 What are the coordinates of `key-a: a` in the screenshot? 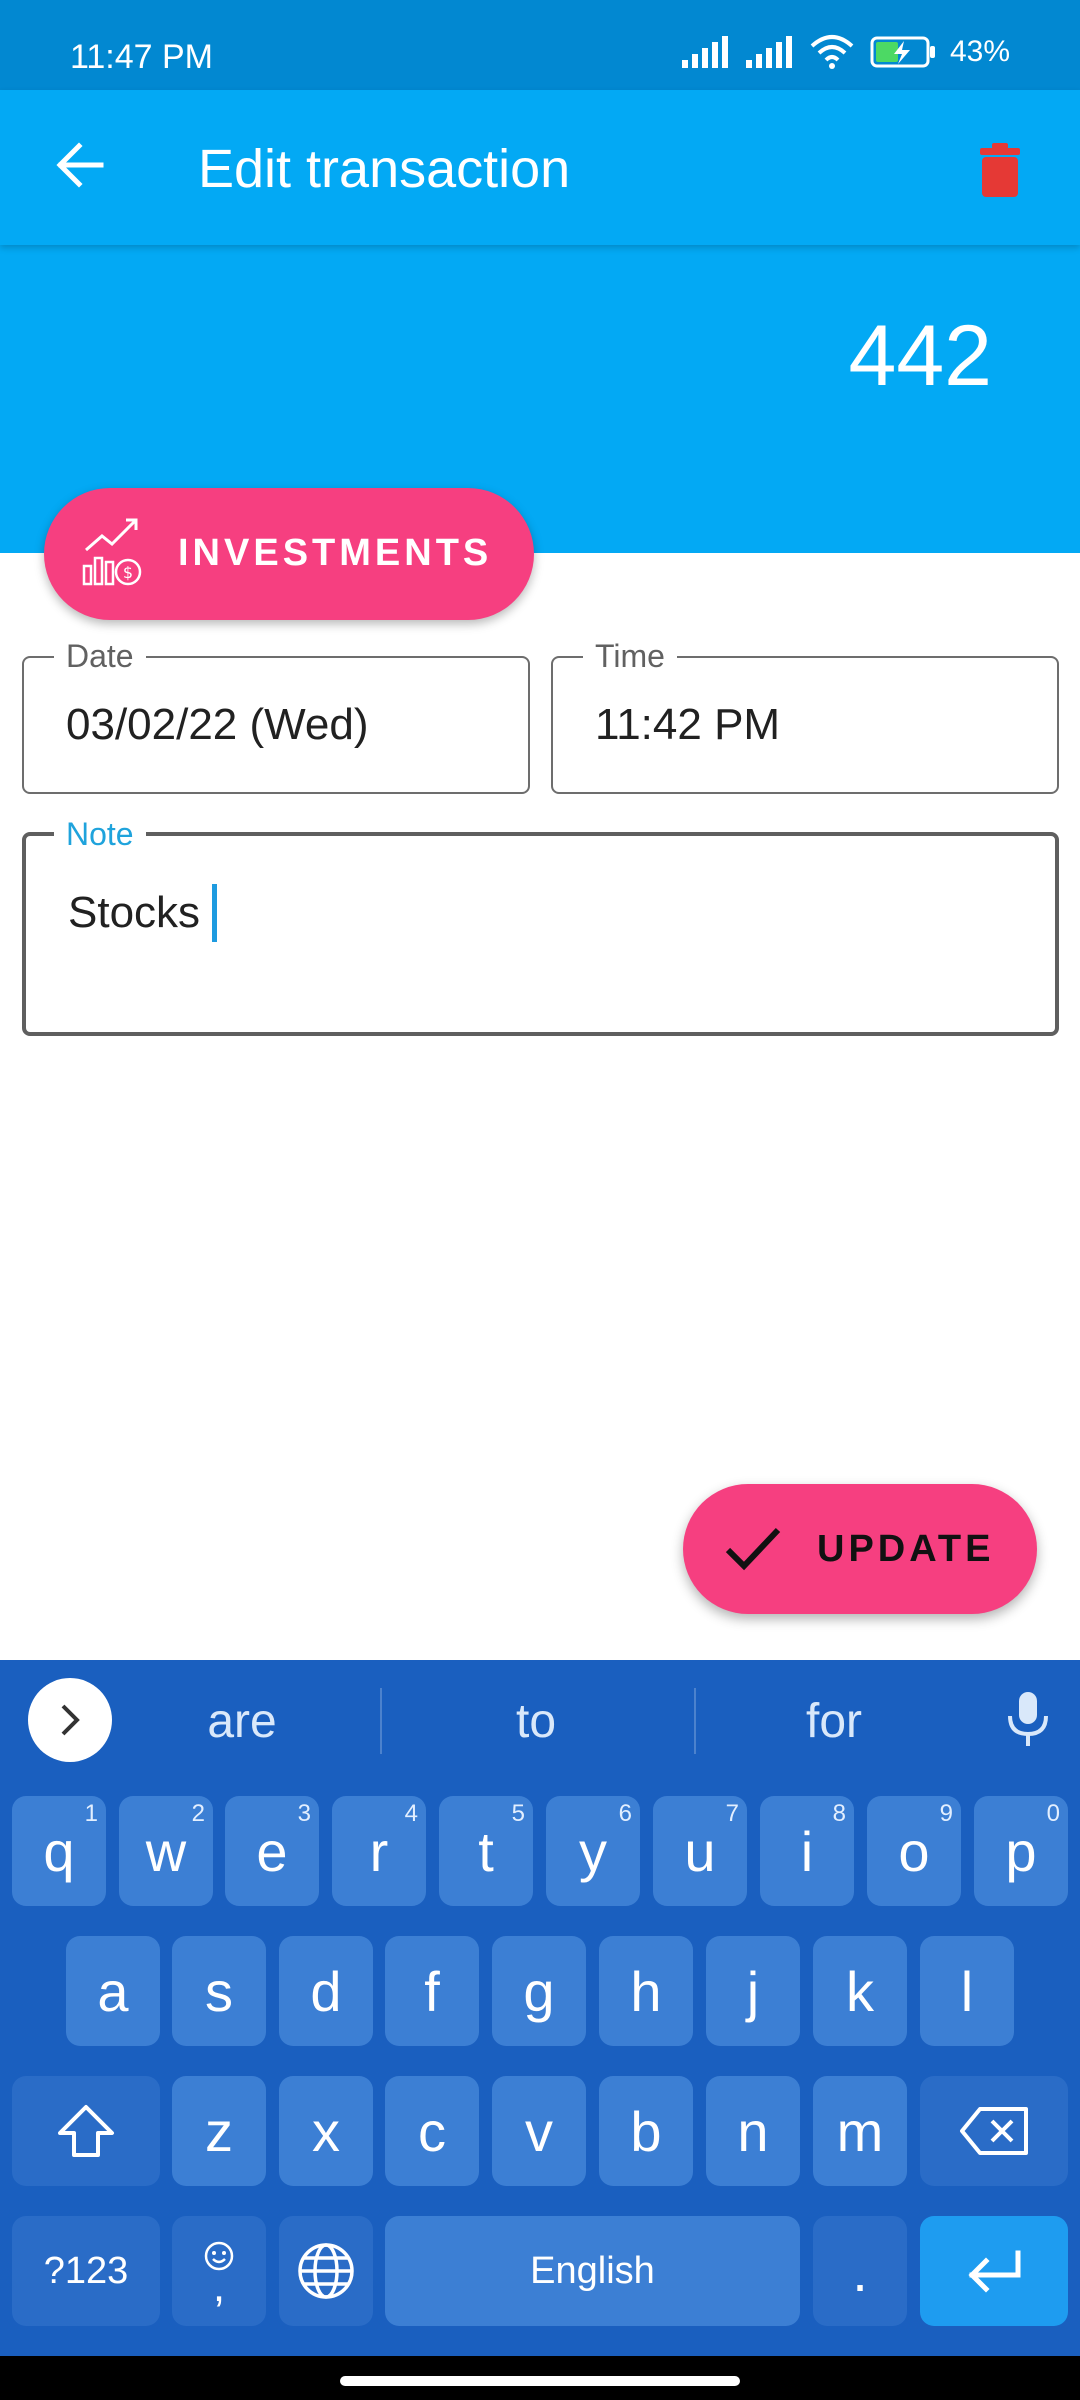 It's located at (113, 1991).